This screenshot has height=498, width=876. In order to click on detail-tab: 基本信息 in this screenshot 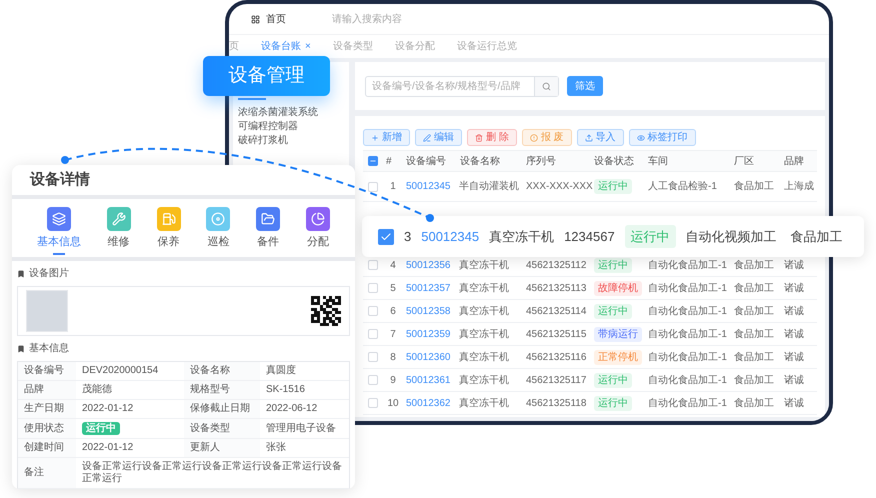, I will do `click(58, 228)`.